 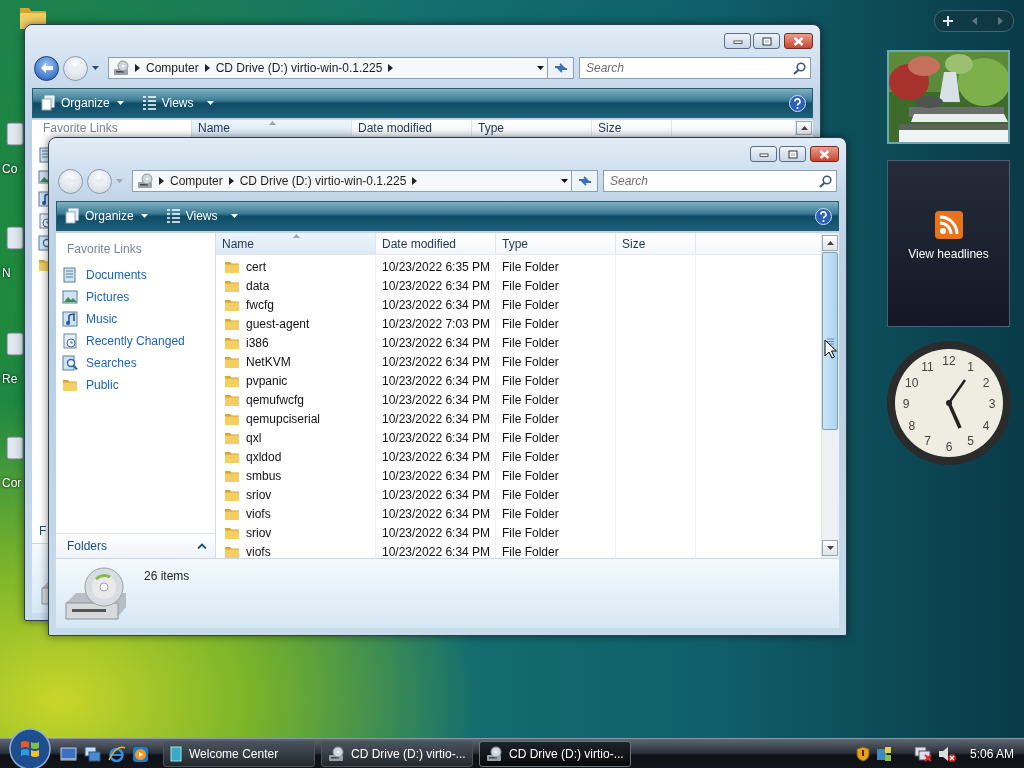 What do you see at coordinates (986, 382) in the screenshot?
I see `clock-numeral: 2` at bounding box center [986, 382].